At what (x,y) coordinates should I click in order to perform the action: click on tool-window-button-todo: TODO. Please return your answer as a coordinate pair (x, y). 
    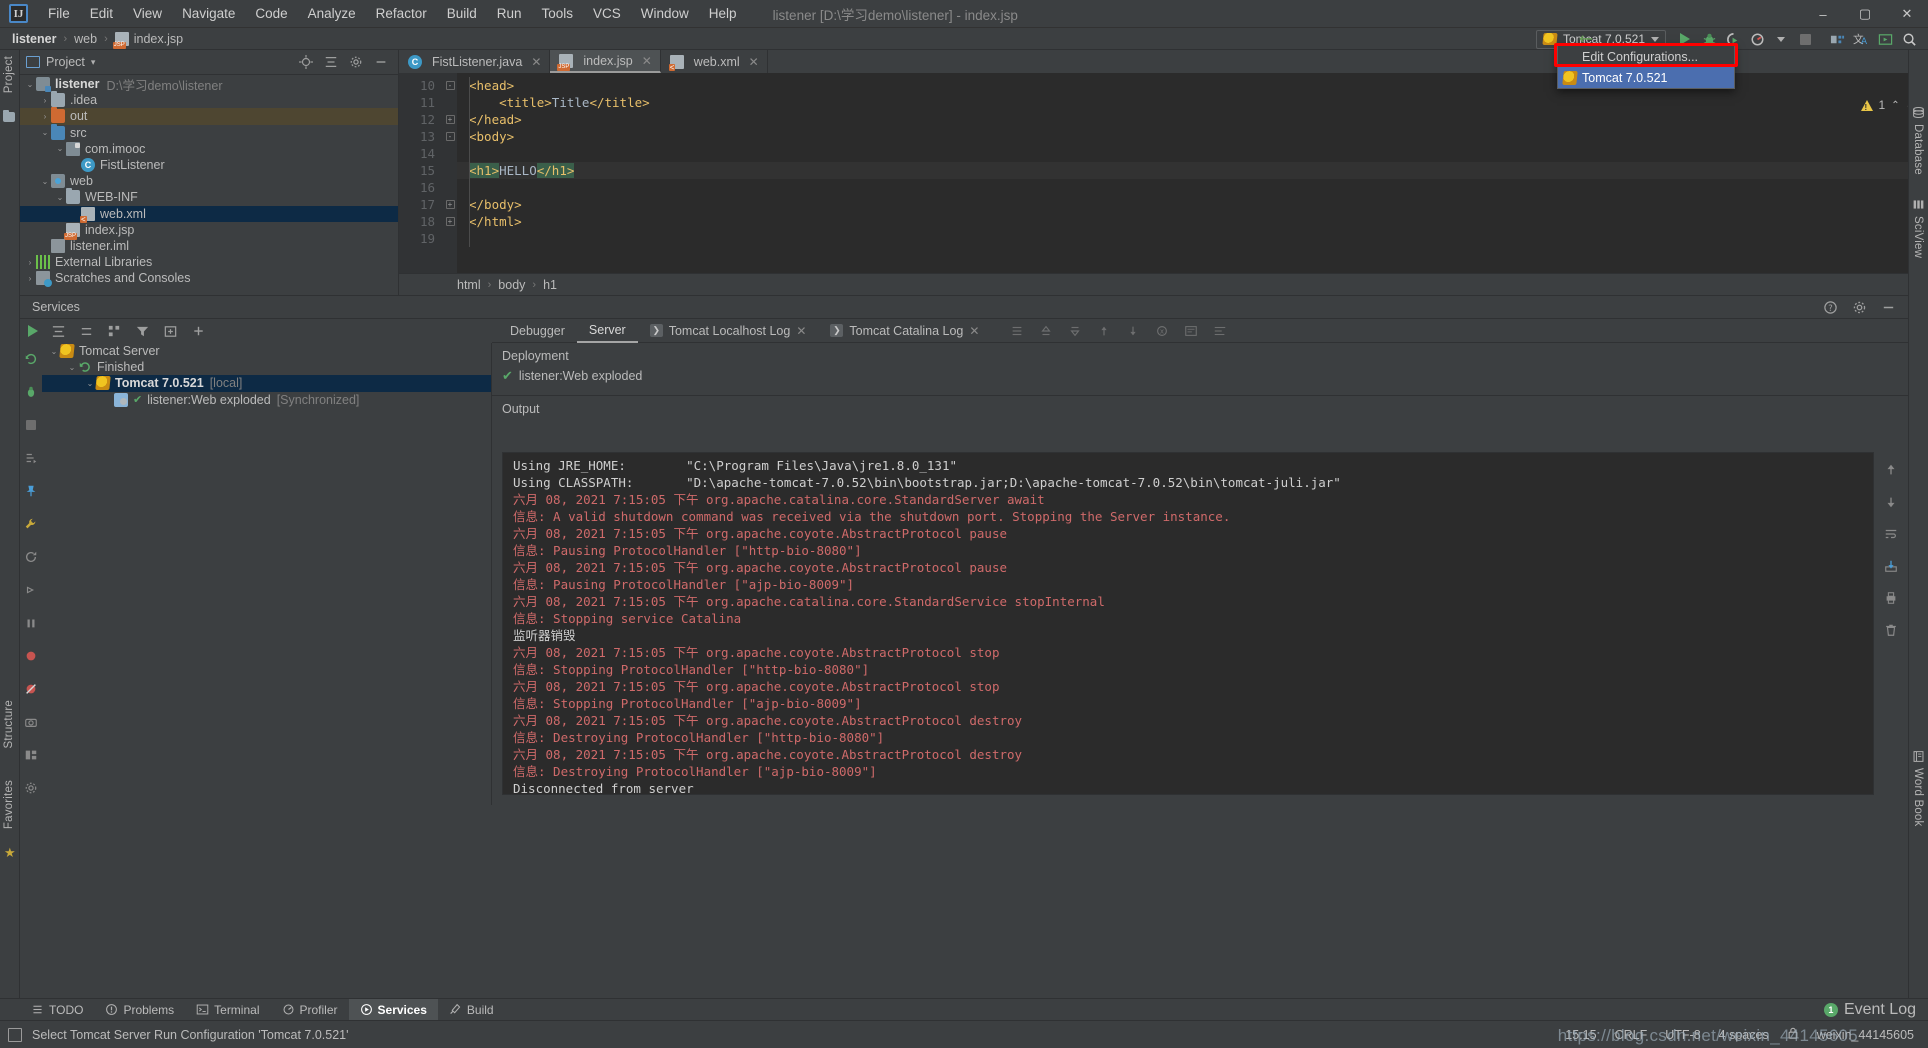
    Looking at the image, I should click on (57, 1010).